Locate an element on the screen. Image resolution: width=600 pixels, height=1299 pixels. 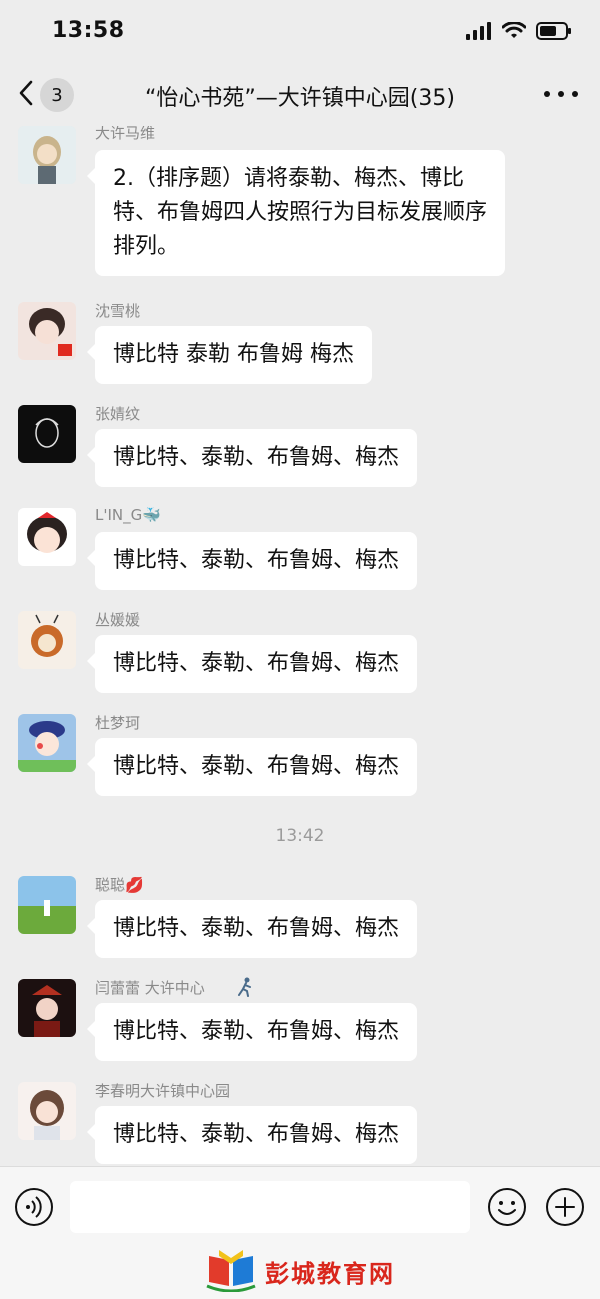
sender-name: 张婧纹 is located at coordinates (118, 414).